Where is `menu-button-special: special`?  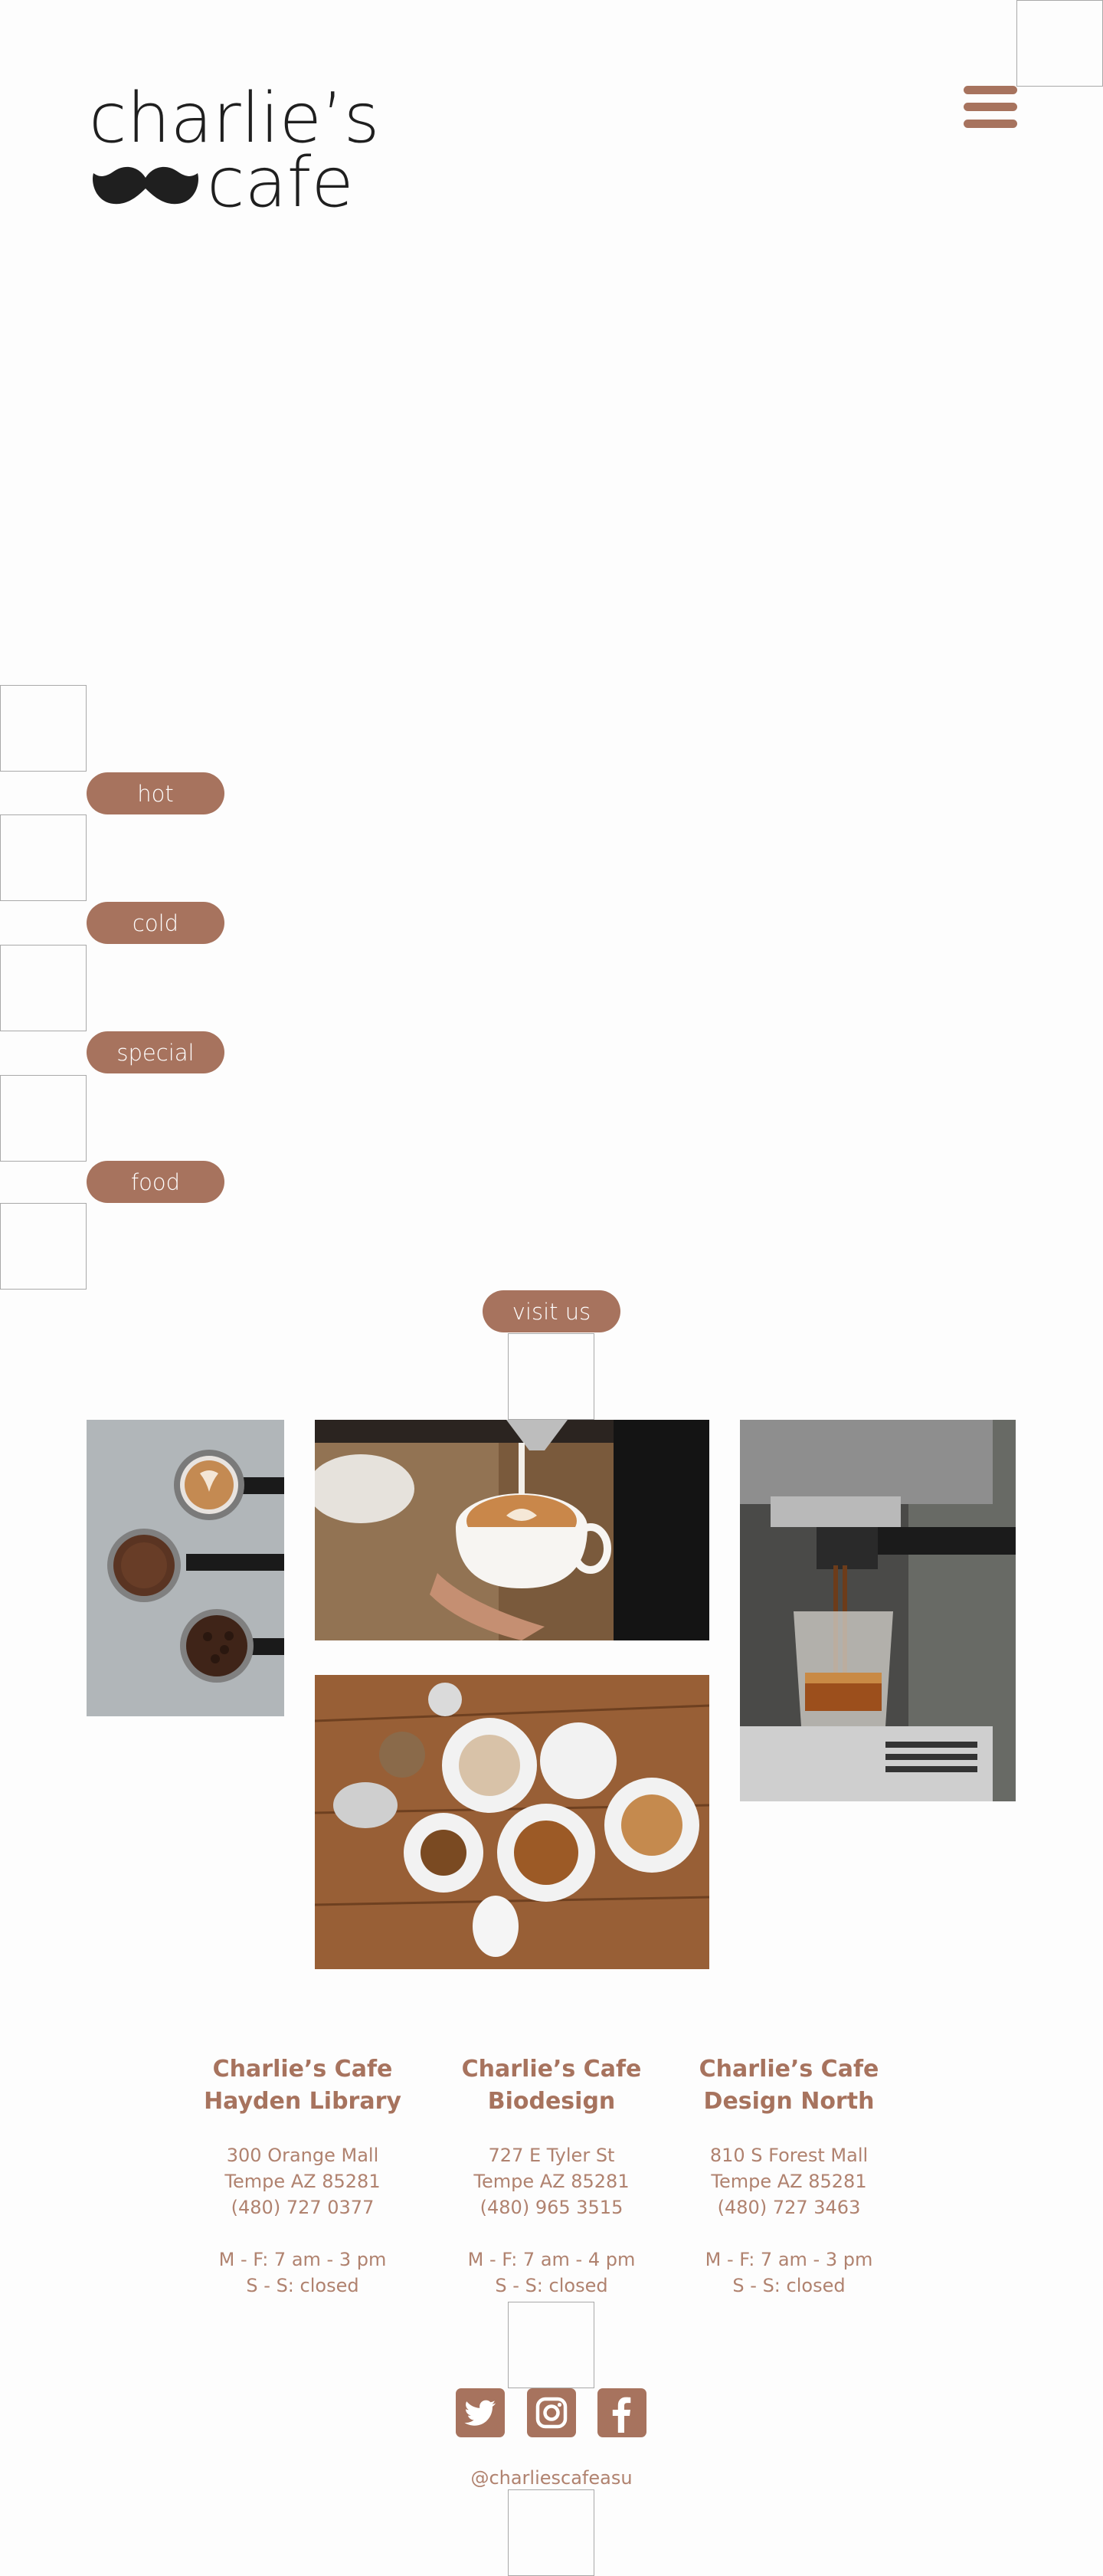 menu-button-special: special is located at coordinates (156, 1052).